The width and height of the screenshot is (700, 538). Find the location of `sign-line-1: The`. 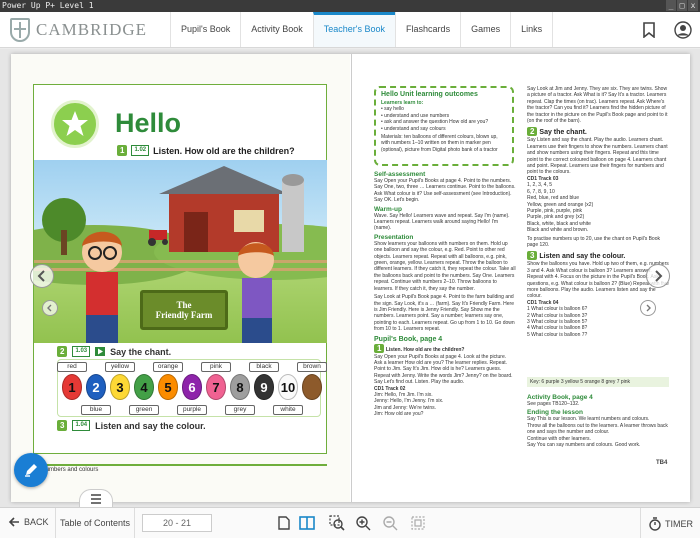

sign-line-1: The is located at coordinates (184, 305).